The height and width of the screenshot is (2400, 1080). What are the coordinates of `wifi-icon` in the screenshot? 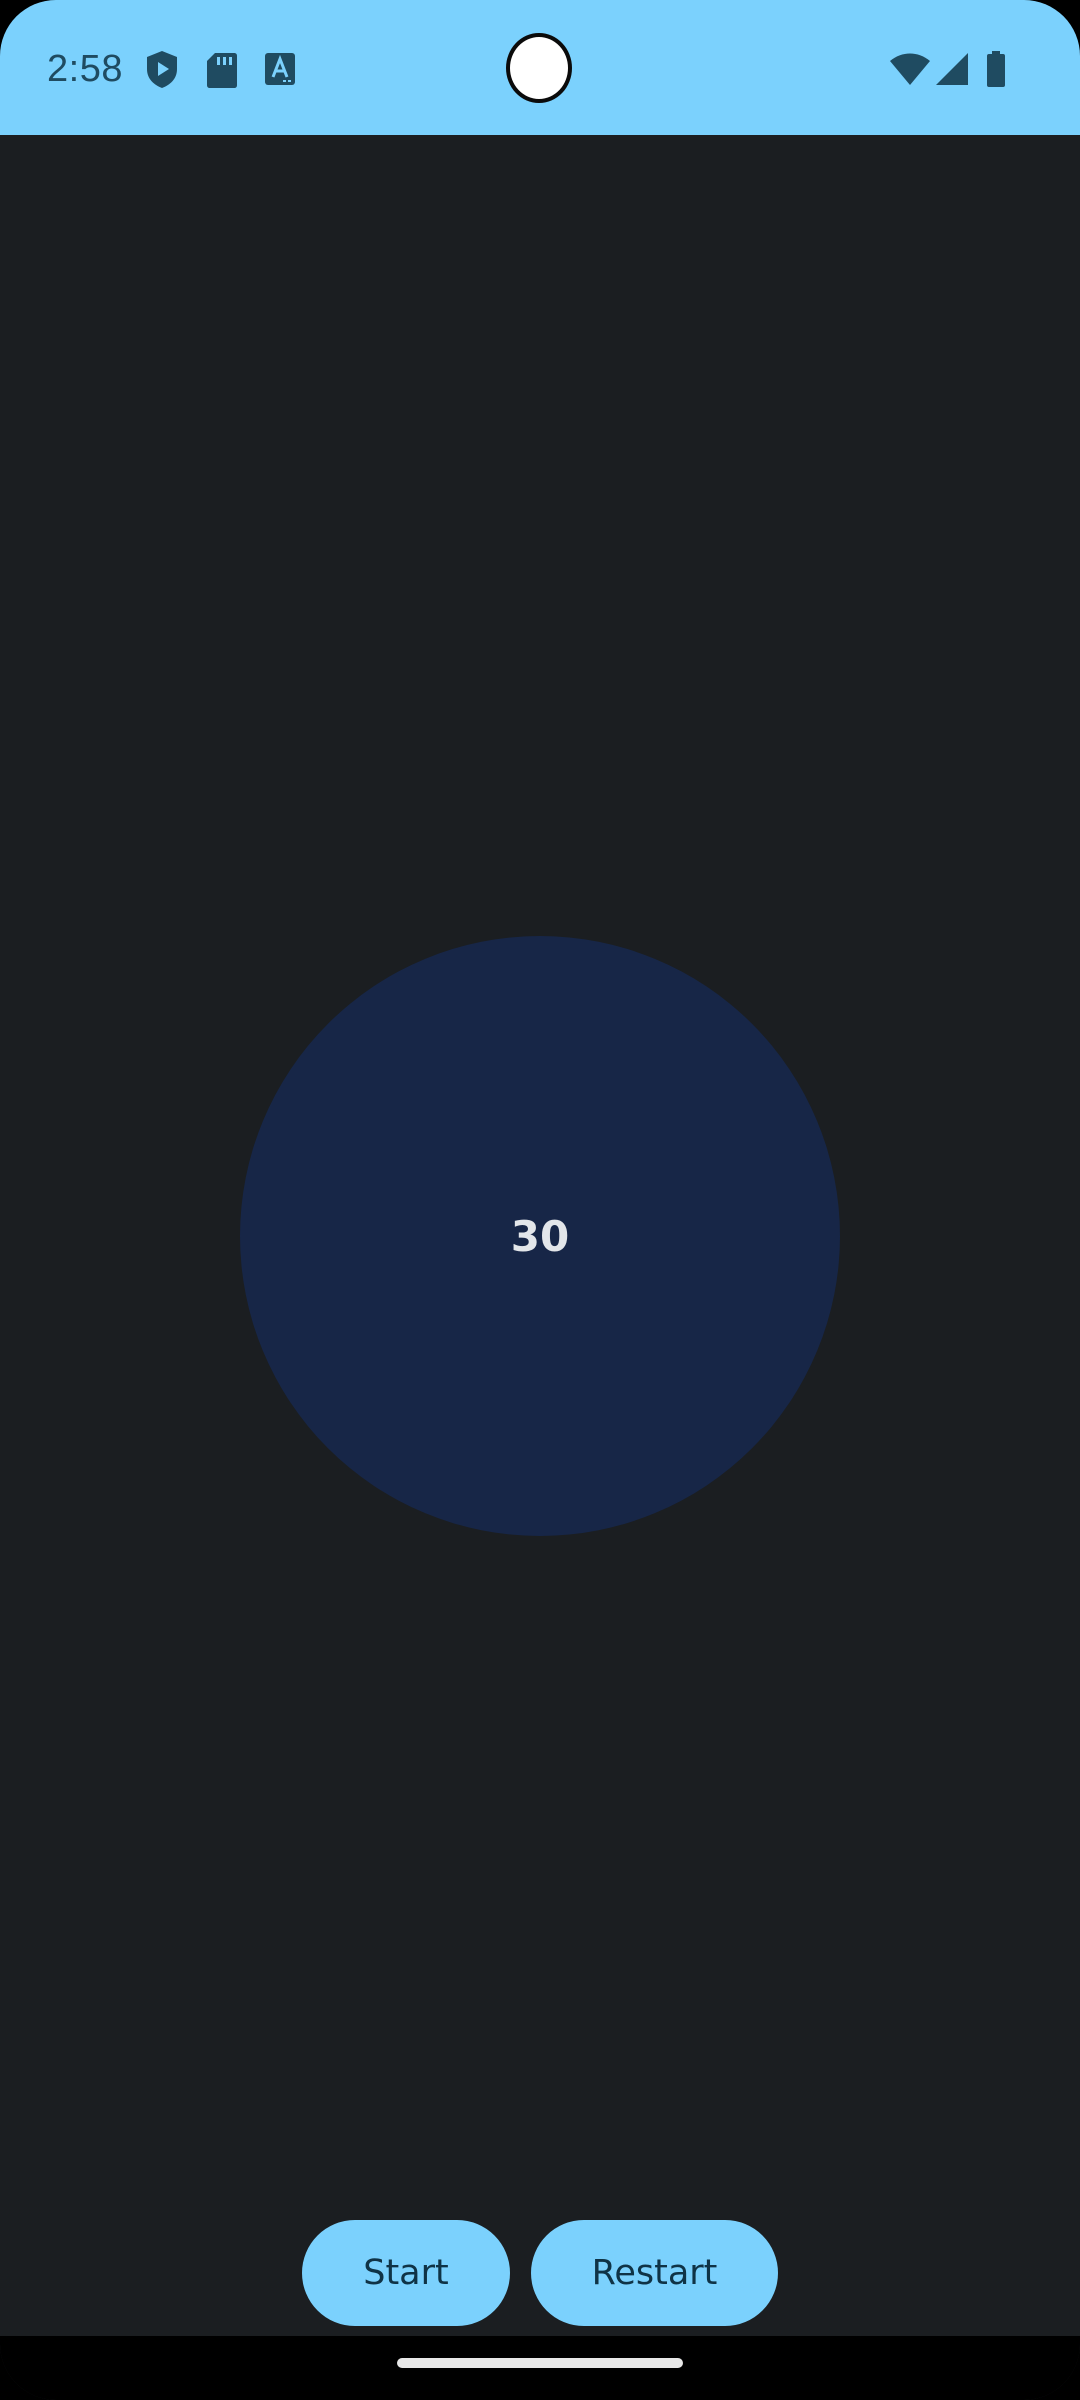 It's located at (910, 69).